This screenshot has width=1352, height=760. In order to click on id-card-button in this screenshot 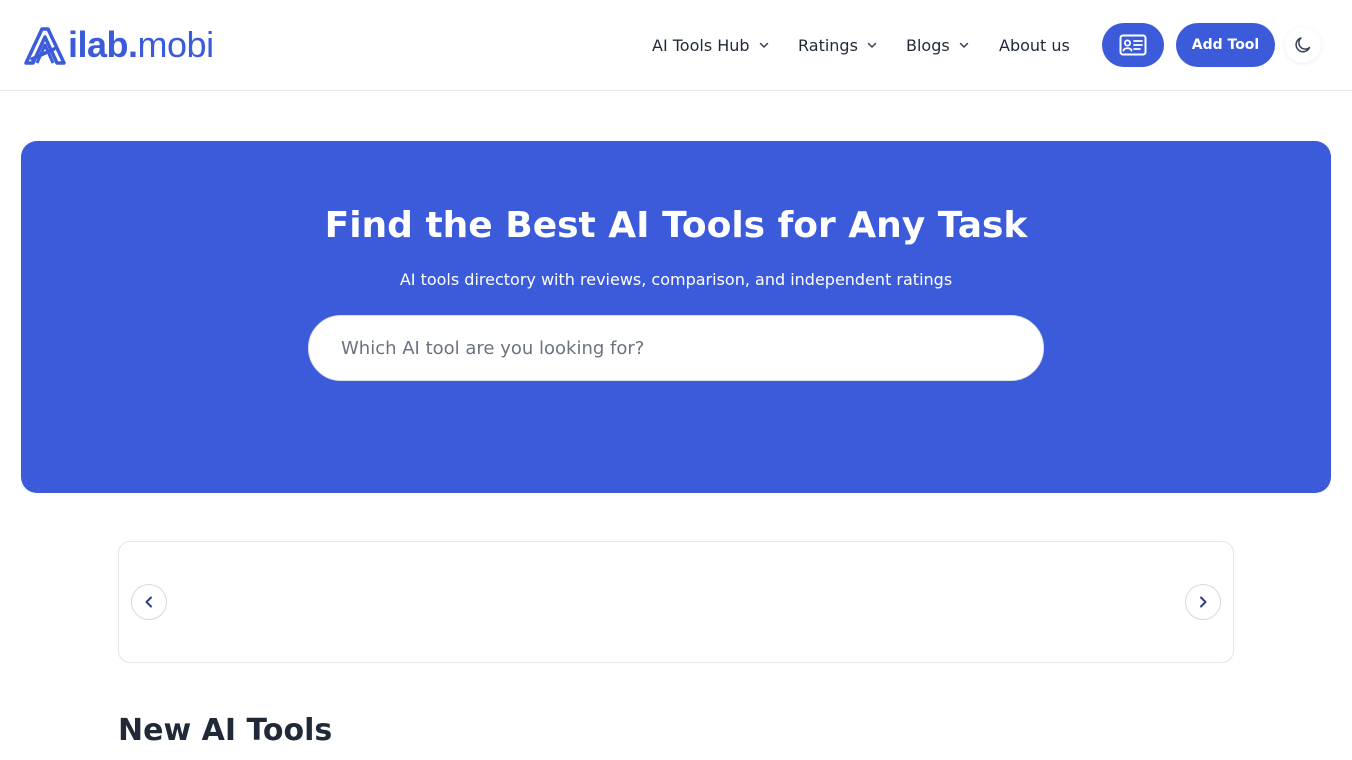, I will do `click(1133, 45)`.